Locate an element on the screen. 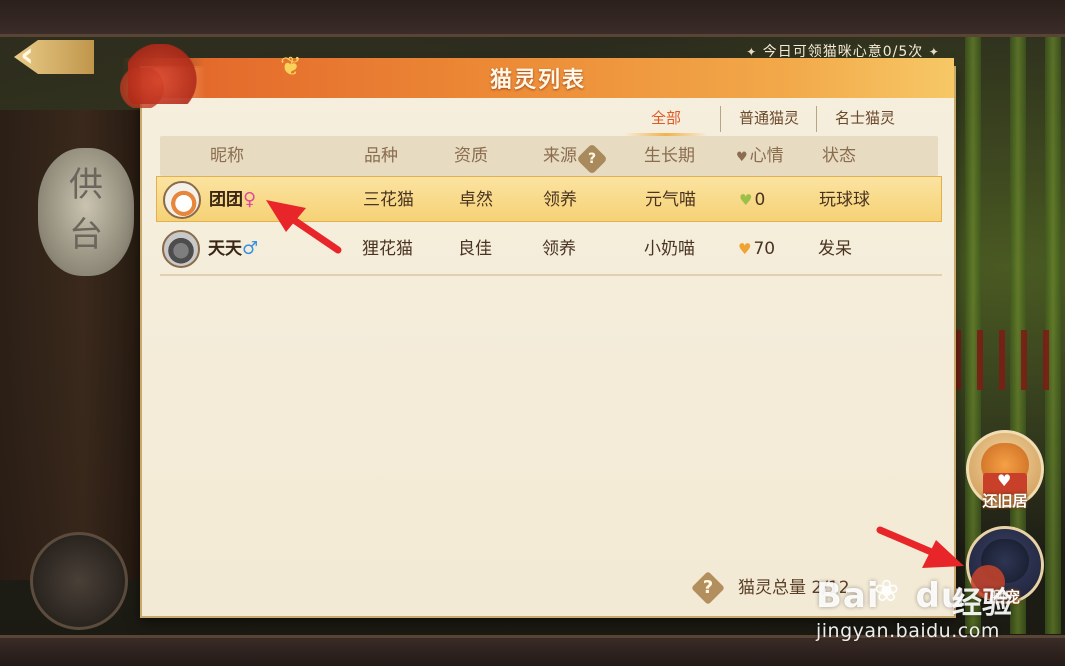 Image resolution: width=1065 pixels, height=666 pixels. panel-title: 猫灵列表 is located at coordinates (537, 80).